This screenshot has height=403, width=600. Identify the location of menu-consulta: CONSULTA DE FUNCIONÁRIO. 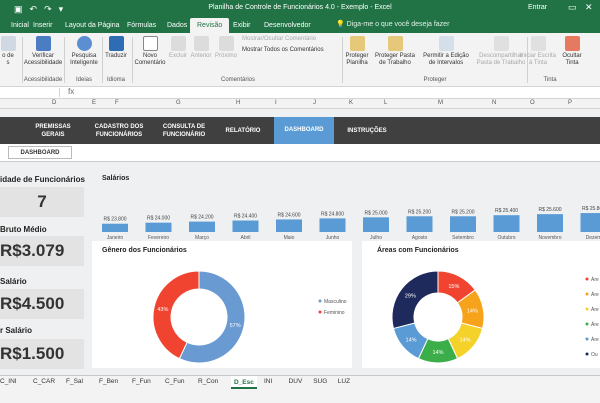
(184, 131).